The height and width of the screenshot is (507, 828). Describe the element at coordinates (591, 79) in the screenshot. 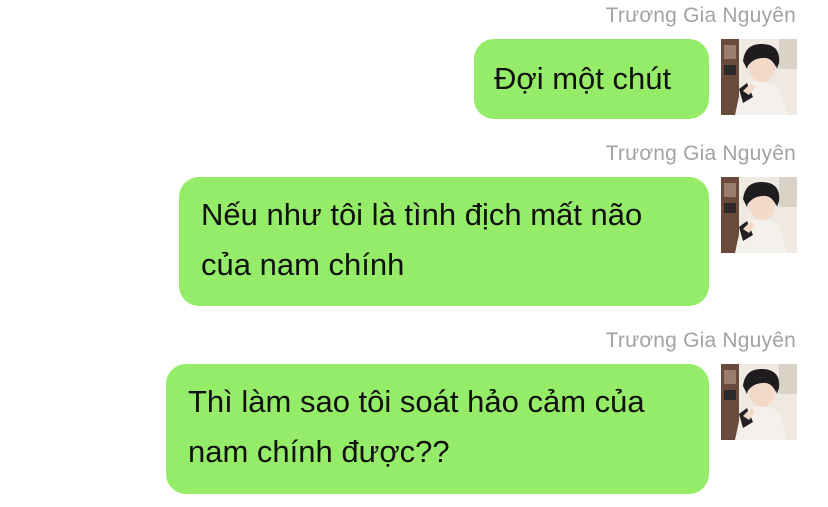

I see `message-bubble: Đợi một chút` at that location.